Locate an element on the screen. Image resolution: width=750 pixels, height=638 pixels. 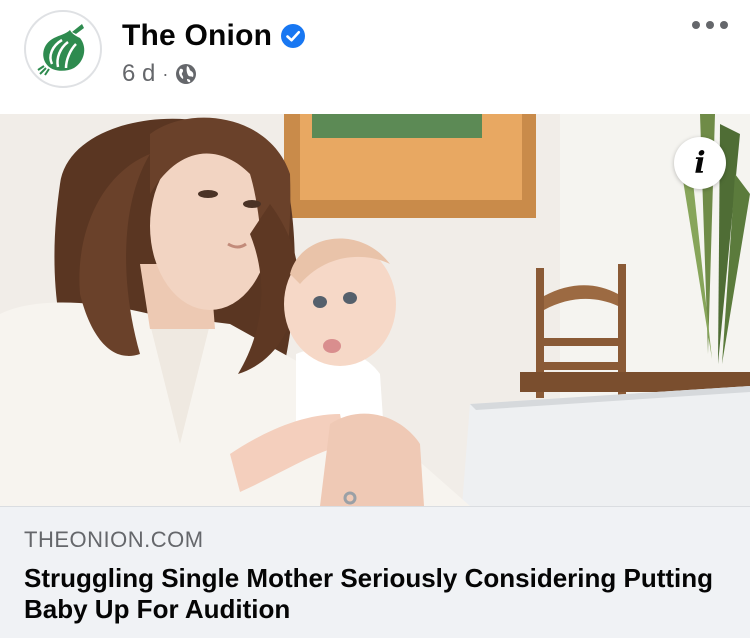
page-avatar is located at coordinates (63, 49).